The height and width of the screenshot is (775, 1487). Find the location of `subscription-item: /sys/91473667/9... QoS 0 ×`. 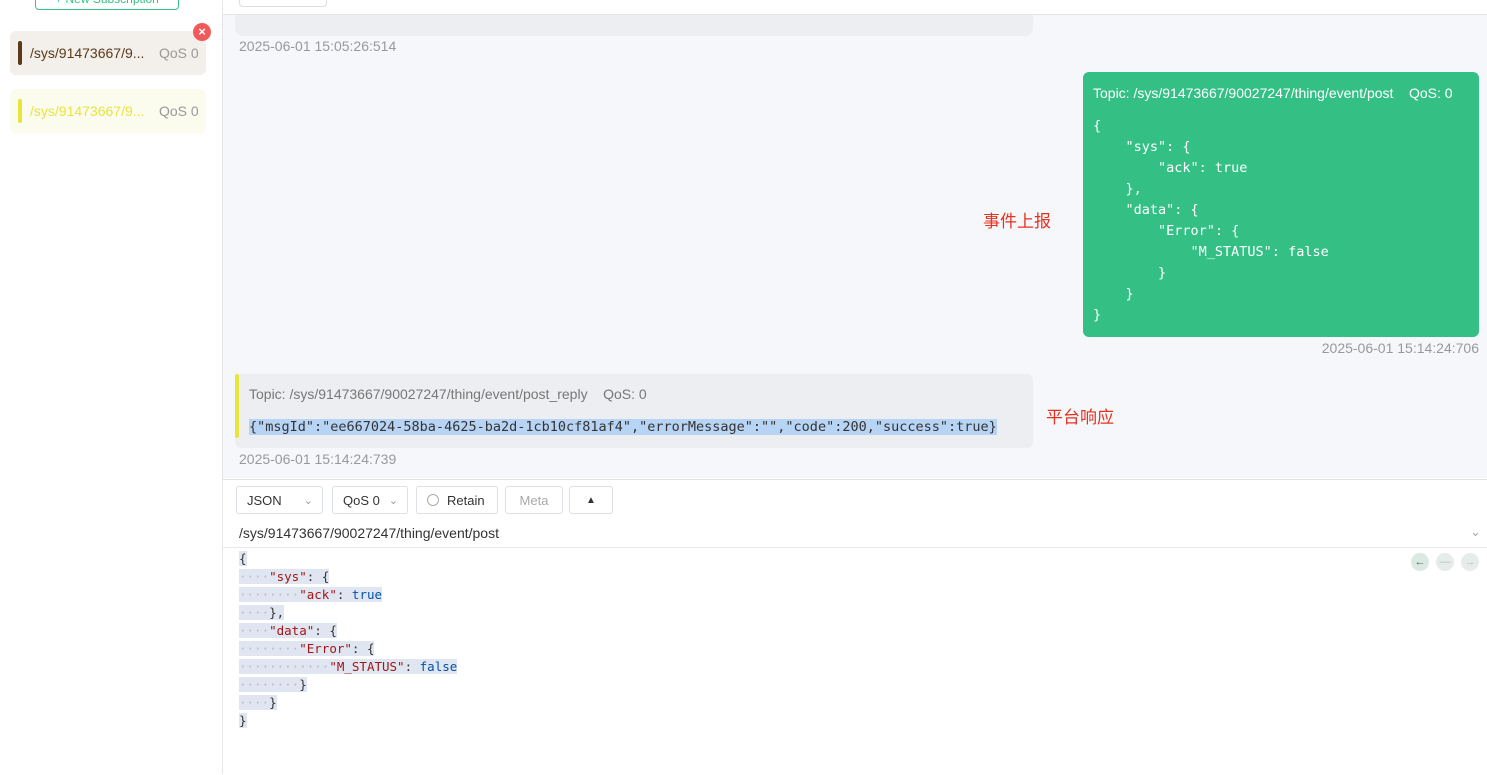

subscription-item: /sys/91473667/9... QoS 0 × is located at coordinates (110, 49).